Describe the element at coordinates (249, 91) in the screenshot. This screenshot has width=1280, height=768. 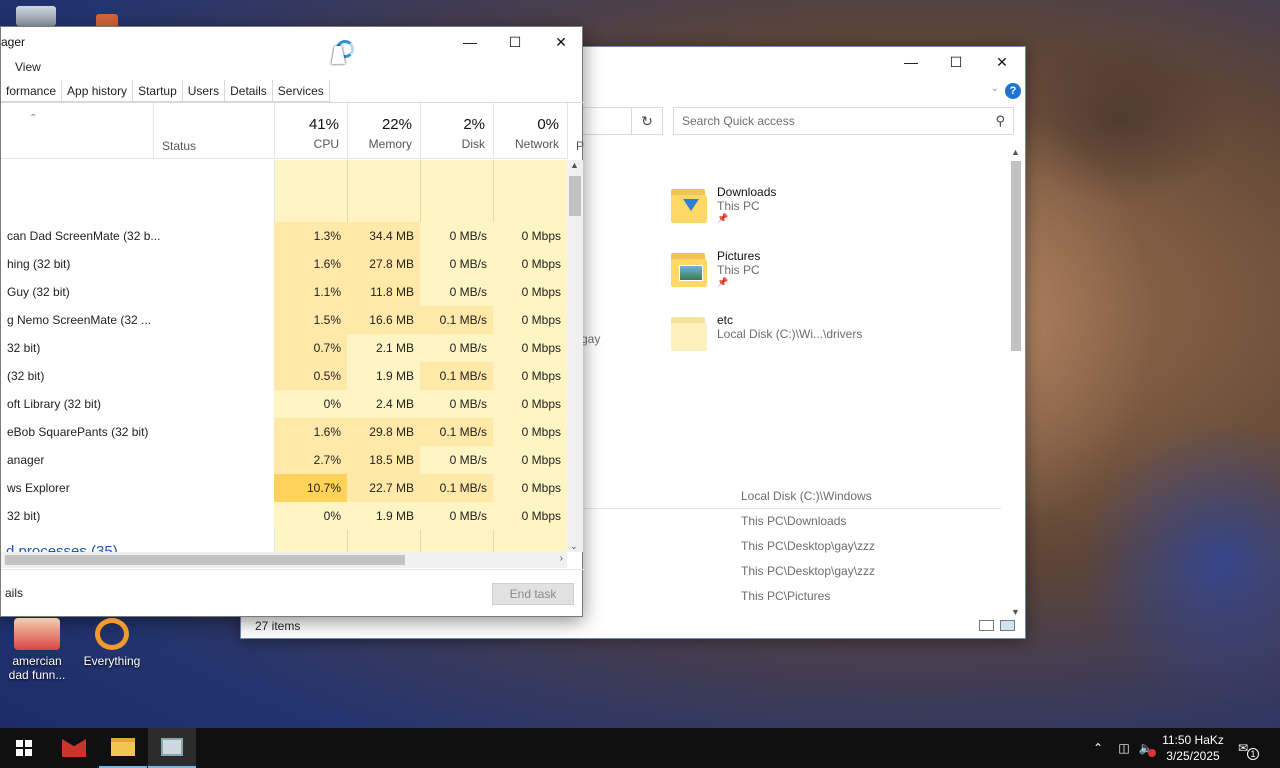
I see `tab-details: Details` at that location.